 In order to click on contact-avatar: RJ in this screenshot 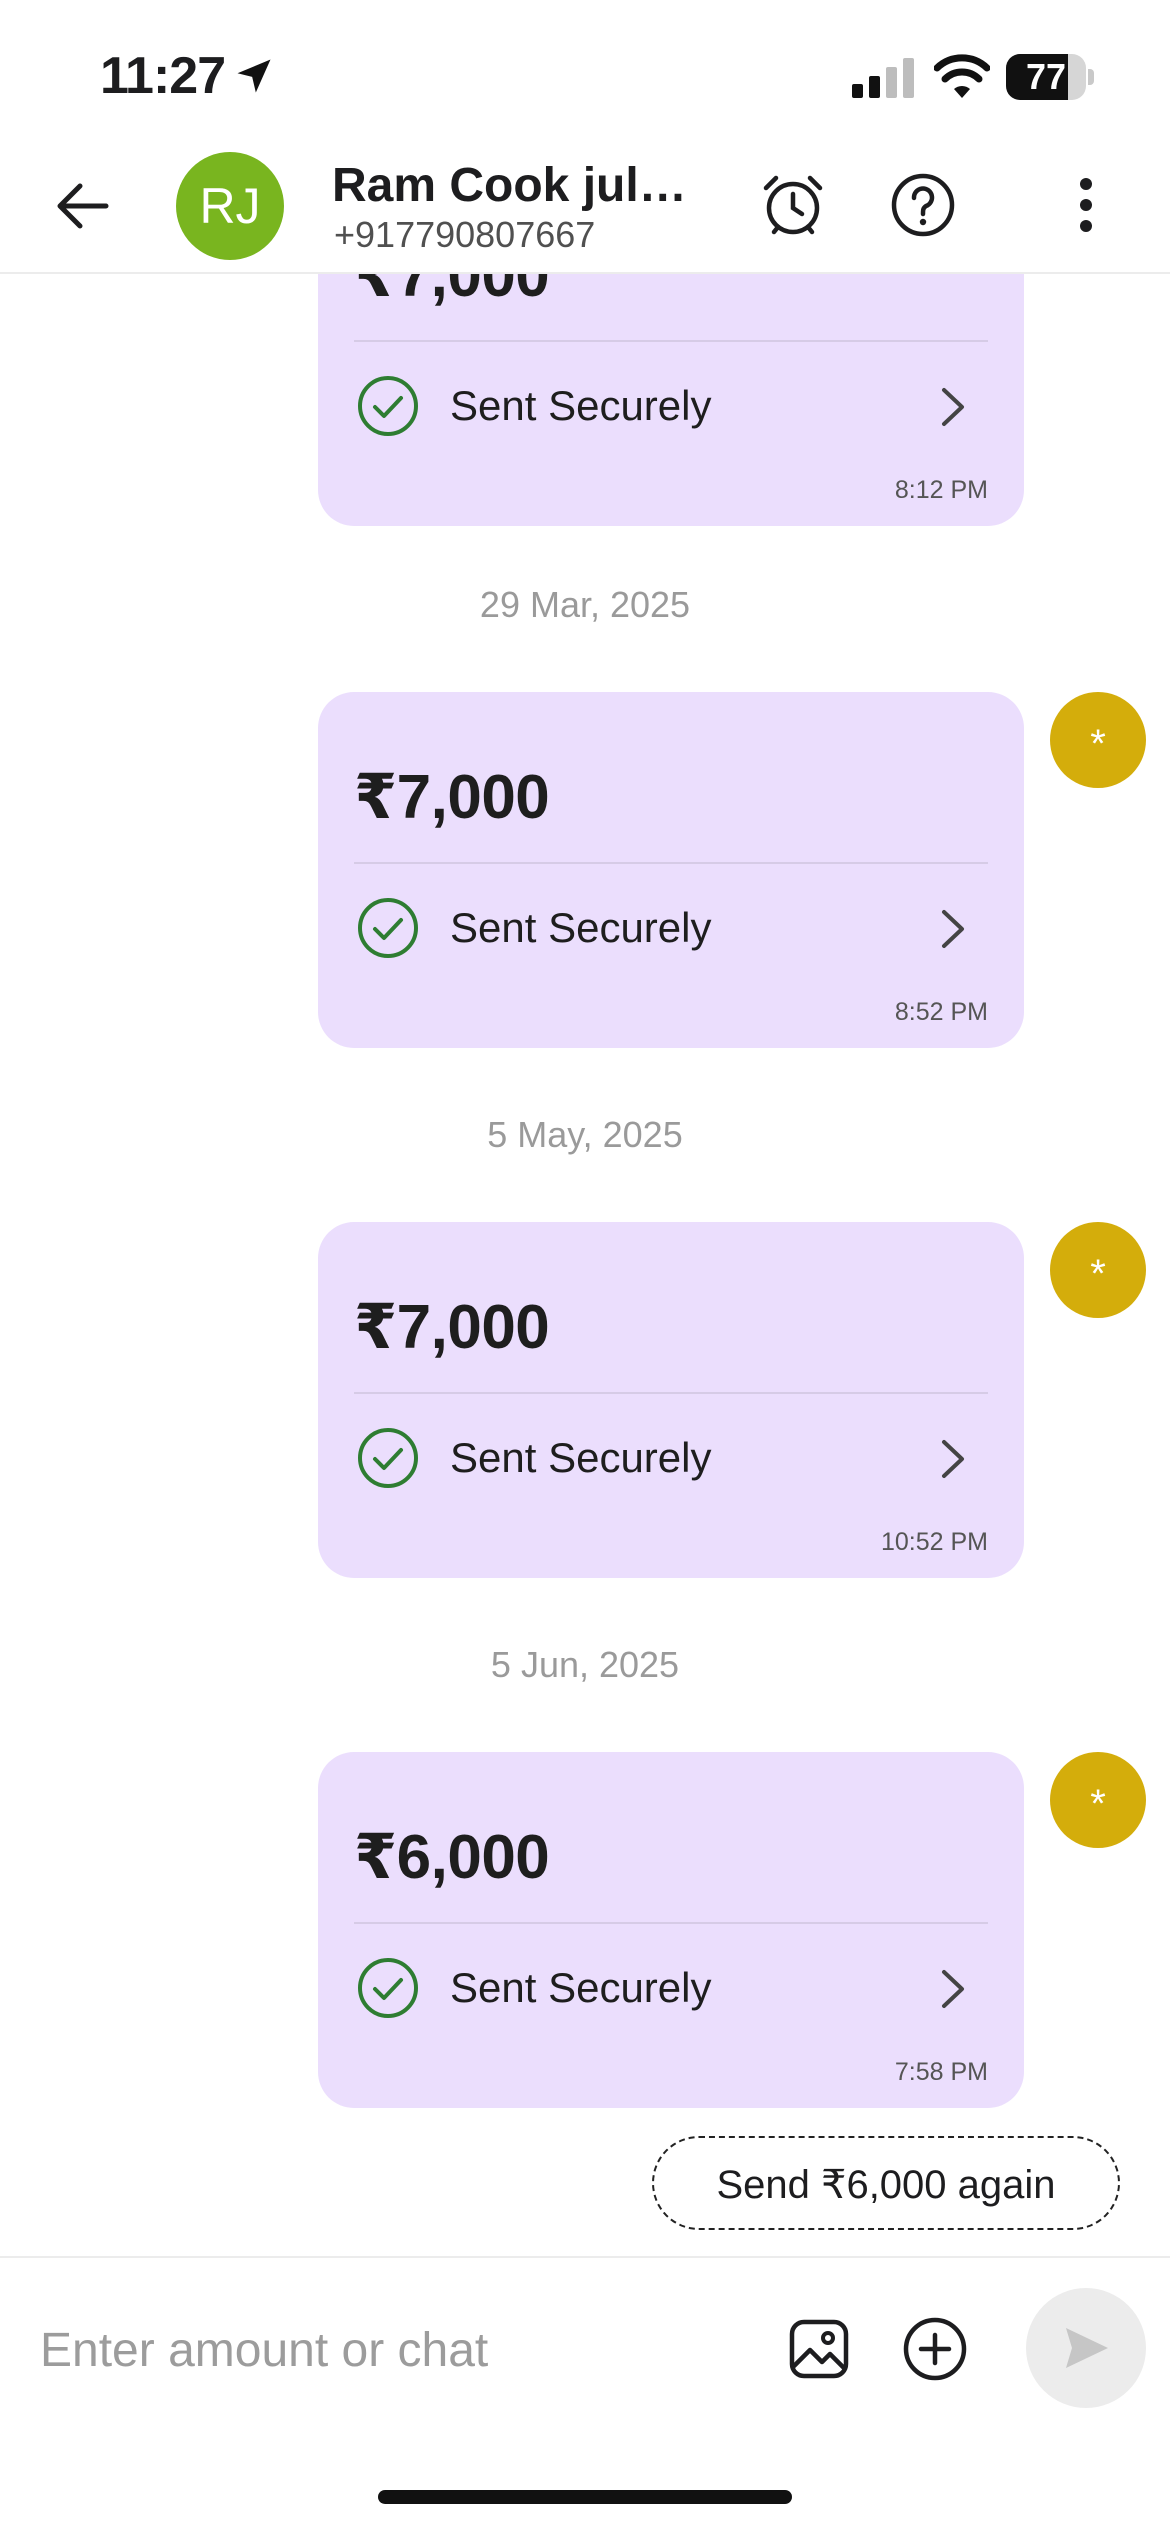, I will do `click(230, 206)`.